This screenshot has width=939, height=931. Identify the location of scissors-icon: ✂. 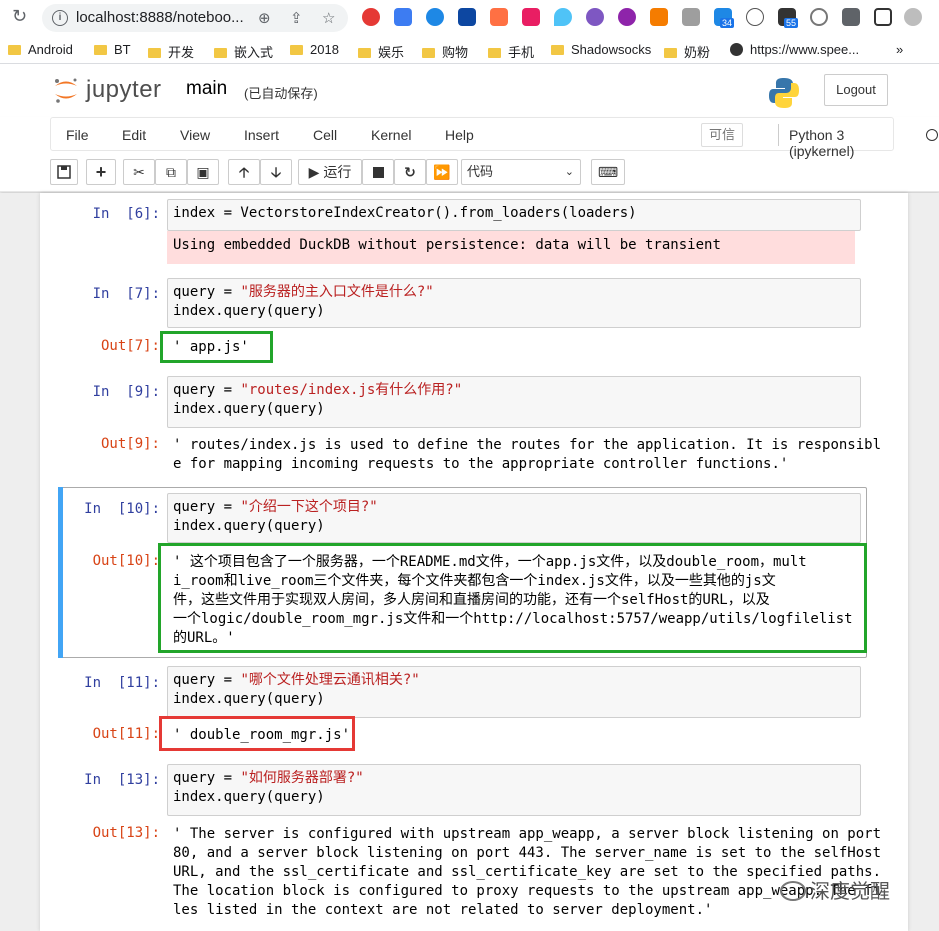
(139, 172).